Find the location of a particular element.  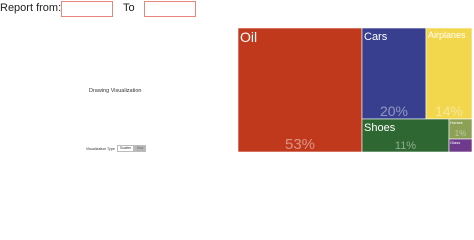

treemap-label-airplanes: Airplanes is located at coordinates (447, 35).